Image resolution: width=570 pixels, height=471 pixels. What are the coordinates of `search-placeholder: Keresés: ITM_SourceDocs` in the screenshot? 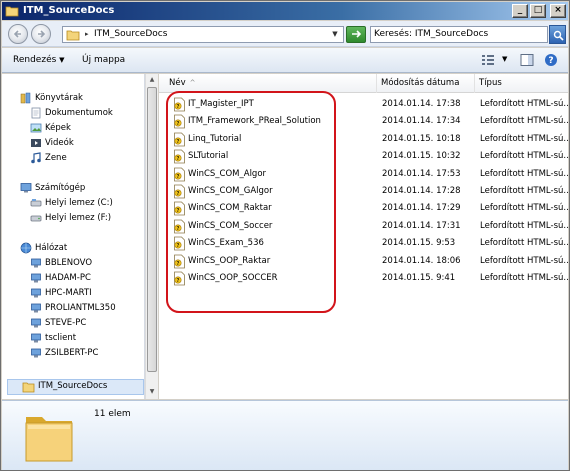 It's located at (431, 34).